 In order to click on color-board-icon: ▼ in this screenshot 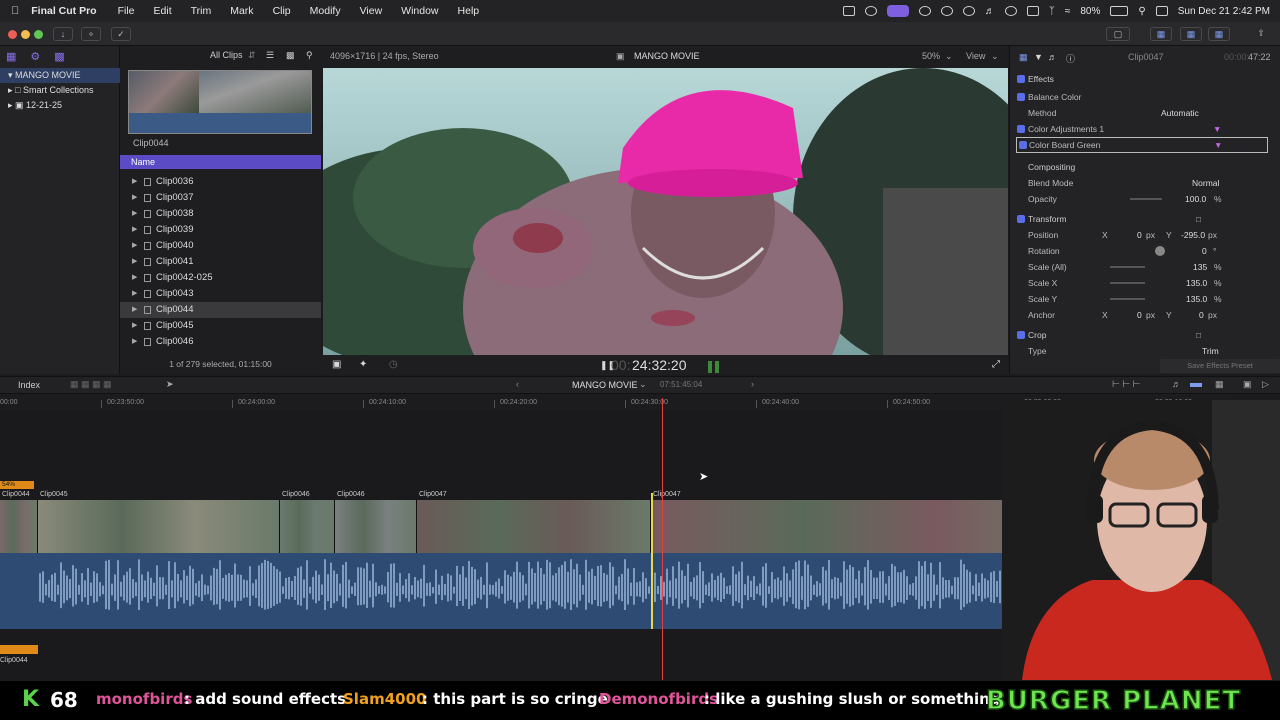, I will do `click(1218, 145)`.